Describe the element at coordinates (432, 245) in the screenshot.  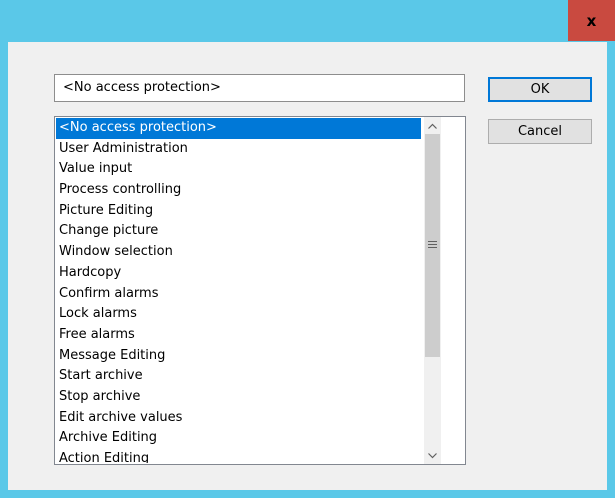
I see `scroll-thumb` at that location.